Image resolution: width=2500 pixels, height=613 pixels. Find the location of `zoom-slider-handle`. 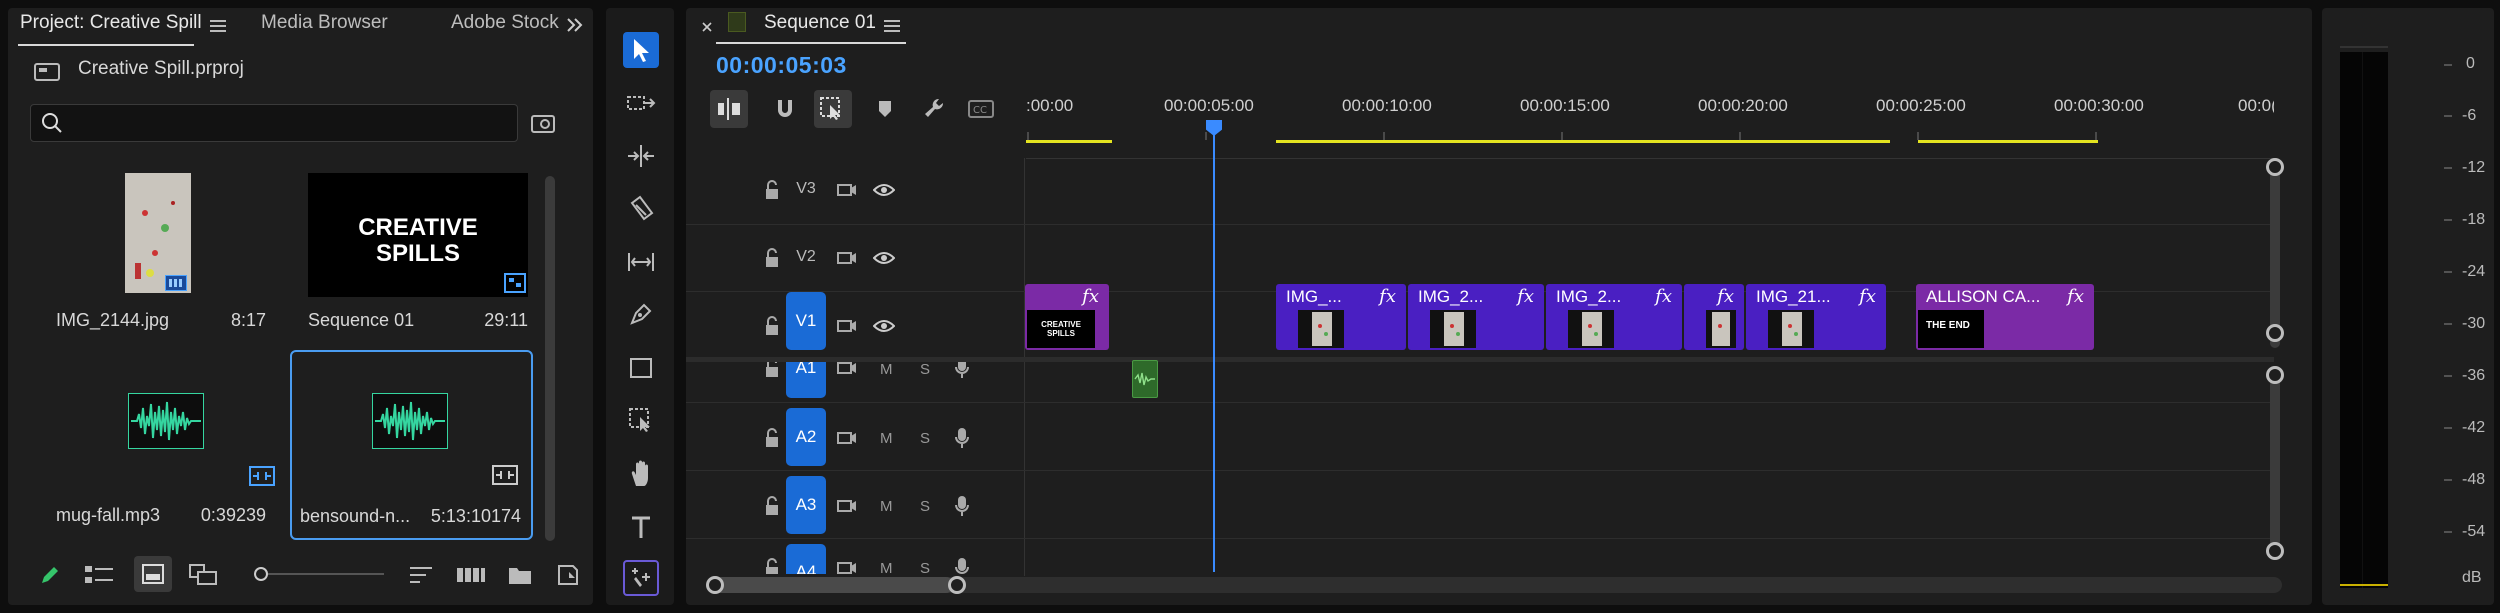

zoom-slider-handle is located at coordinates (261, 574).